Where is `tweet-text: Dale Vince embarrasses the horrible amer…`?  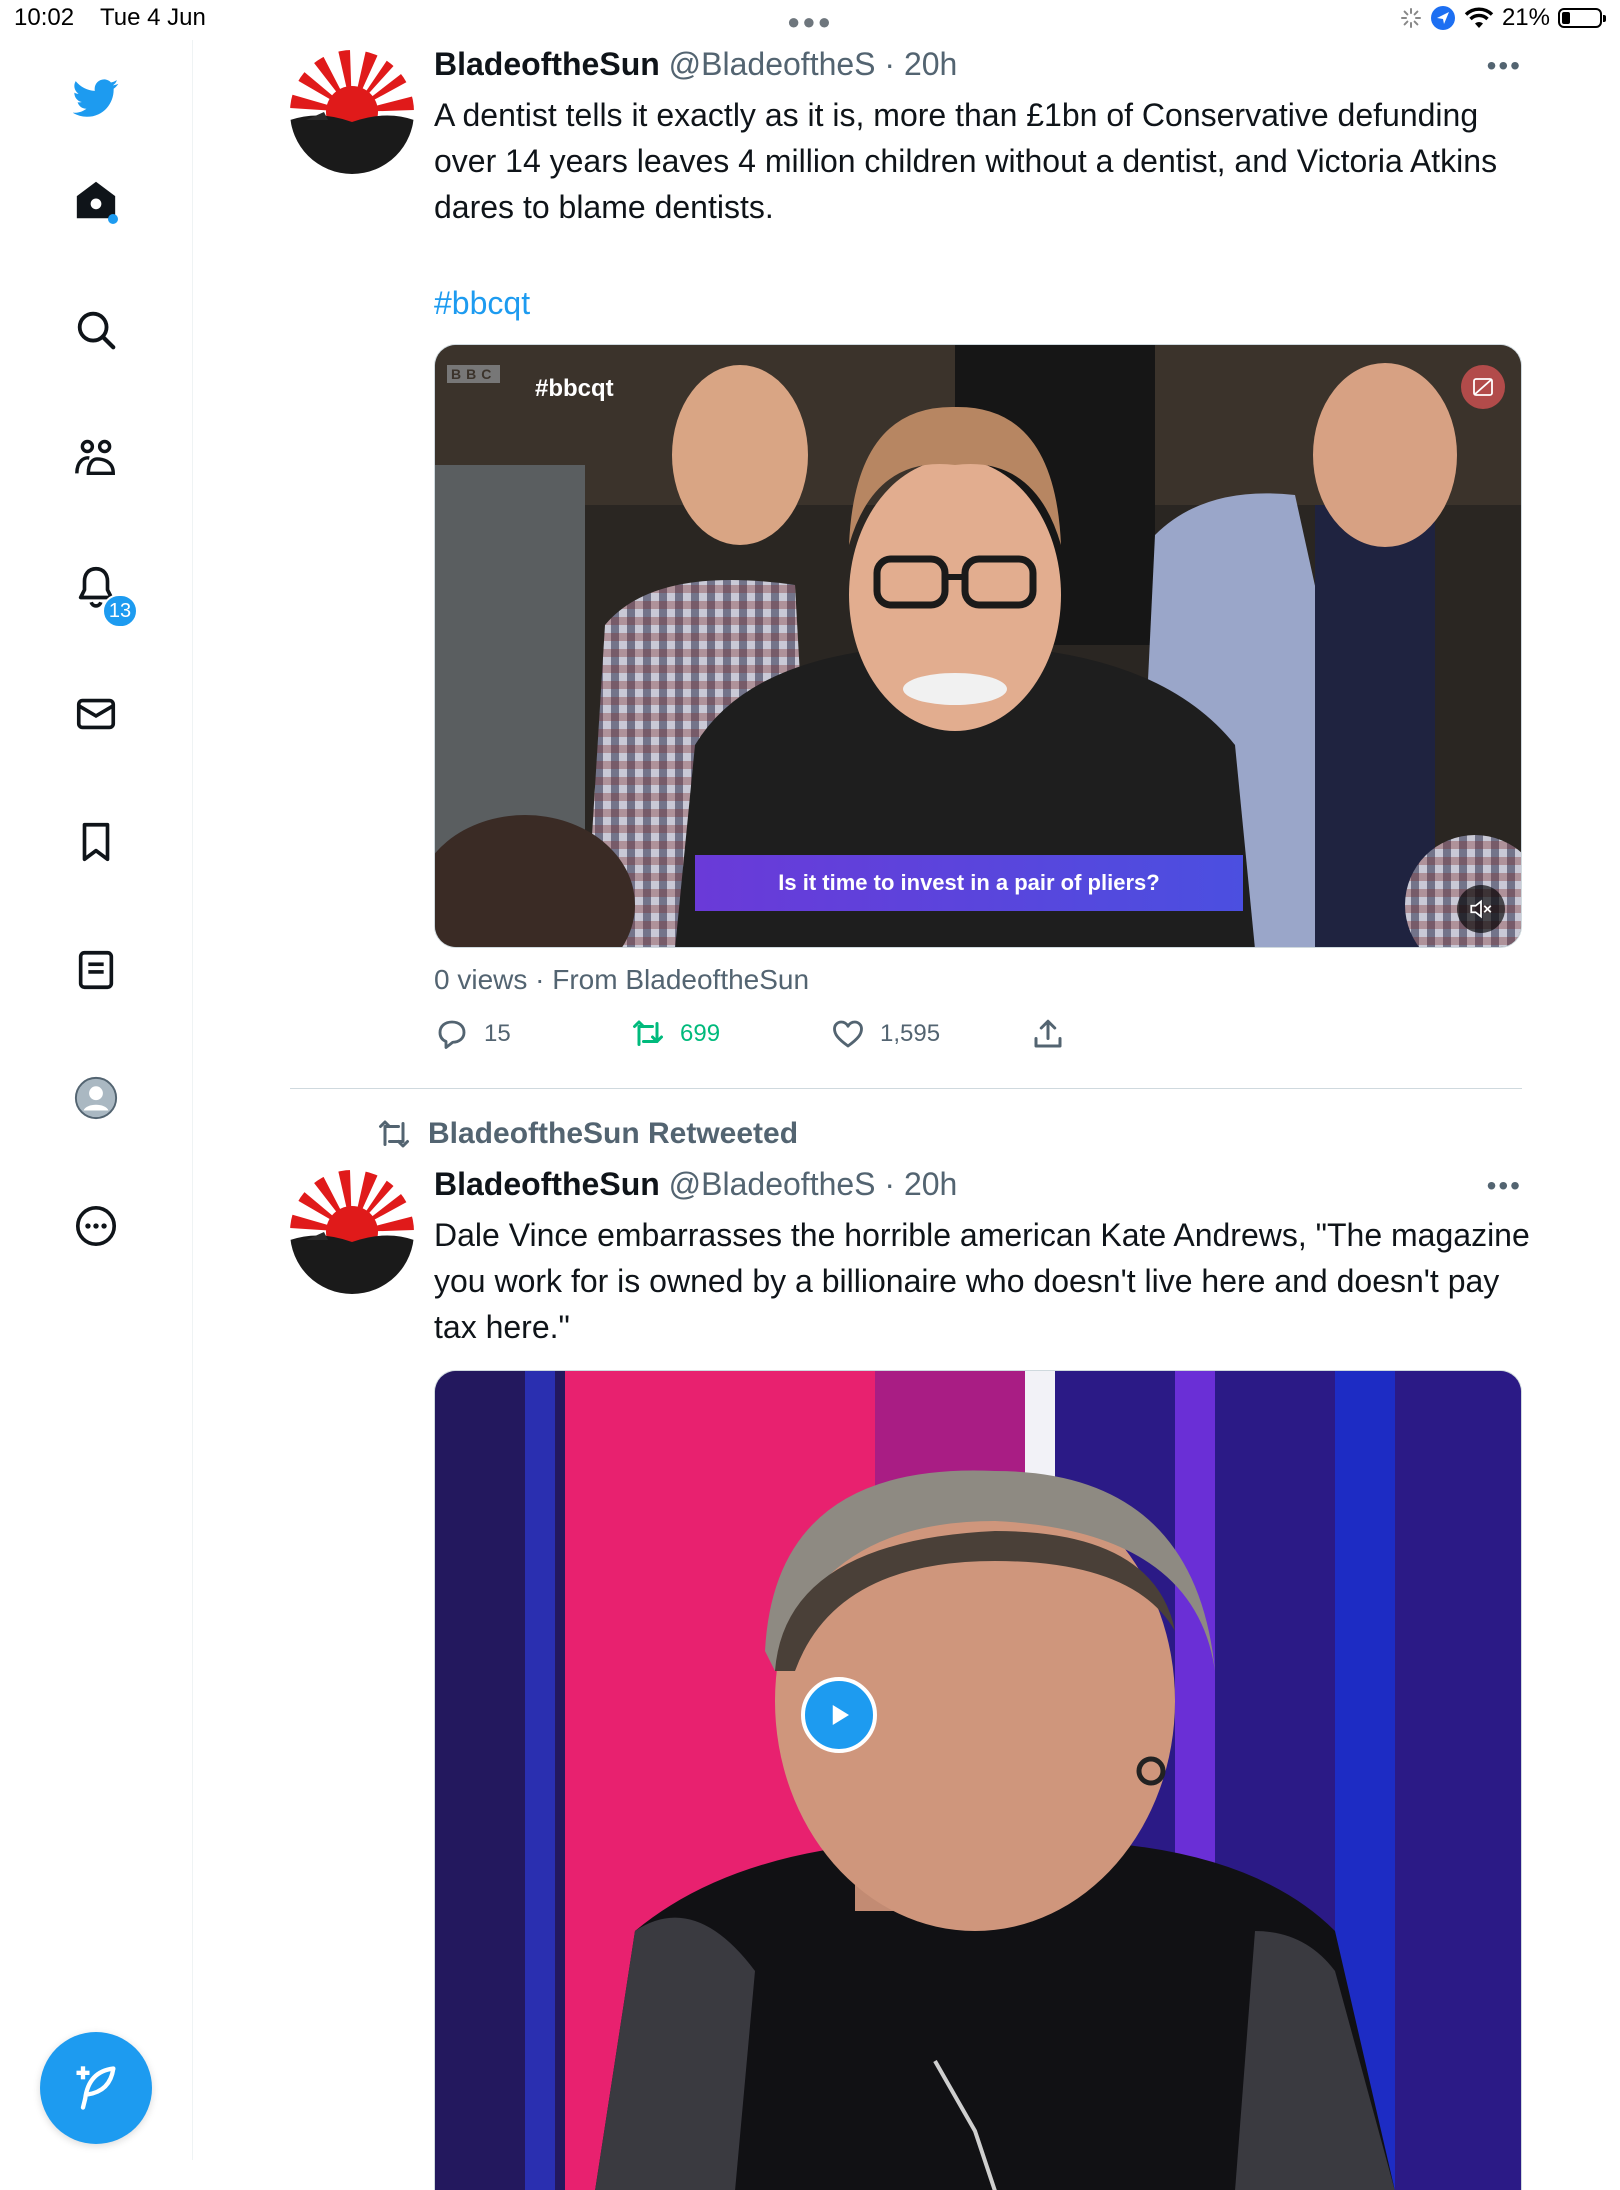 tweet-text: Dale Vince embarrasses the horrible amer… is located at coordinates (982, 1281).